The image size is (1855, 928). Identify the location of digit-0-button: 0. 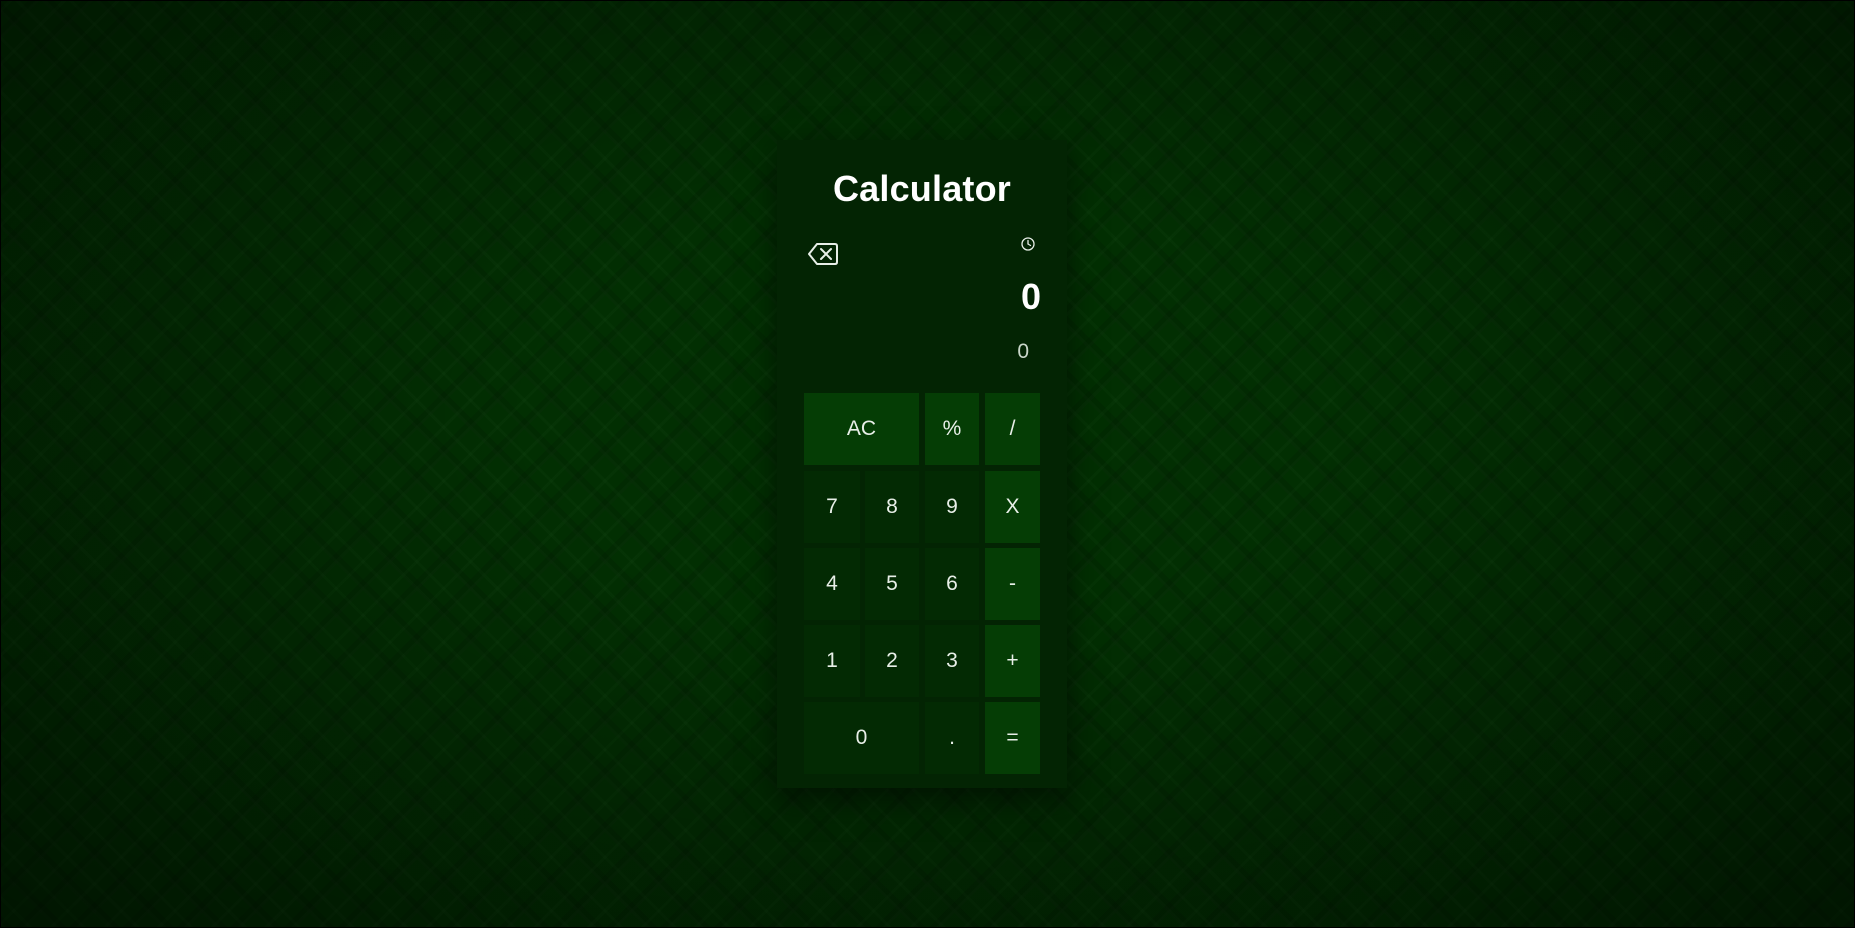
(861, 738).